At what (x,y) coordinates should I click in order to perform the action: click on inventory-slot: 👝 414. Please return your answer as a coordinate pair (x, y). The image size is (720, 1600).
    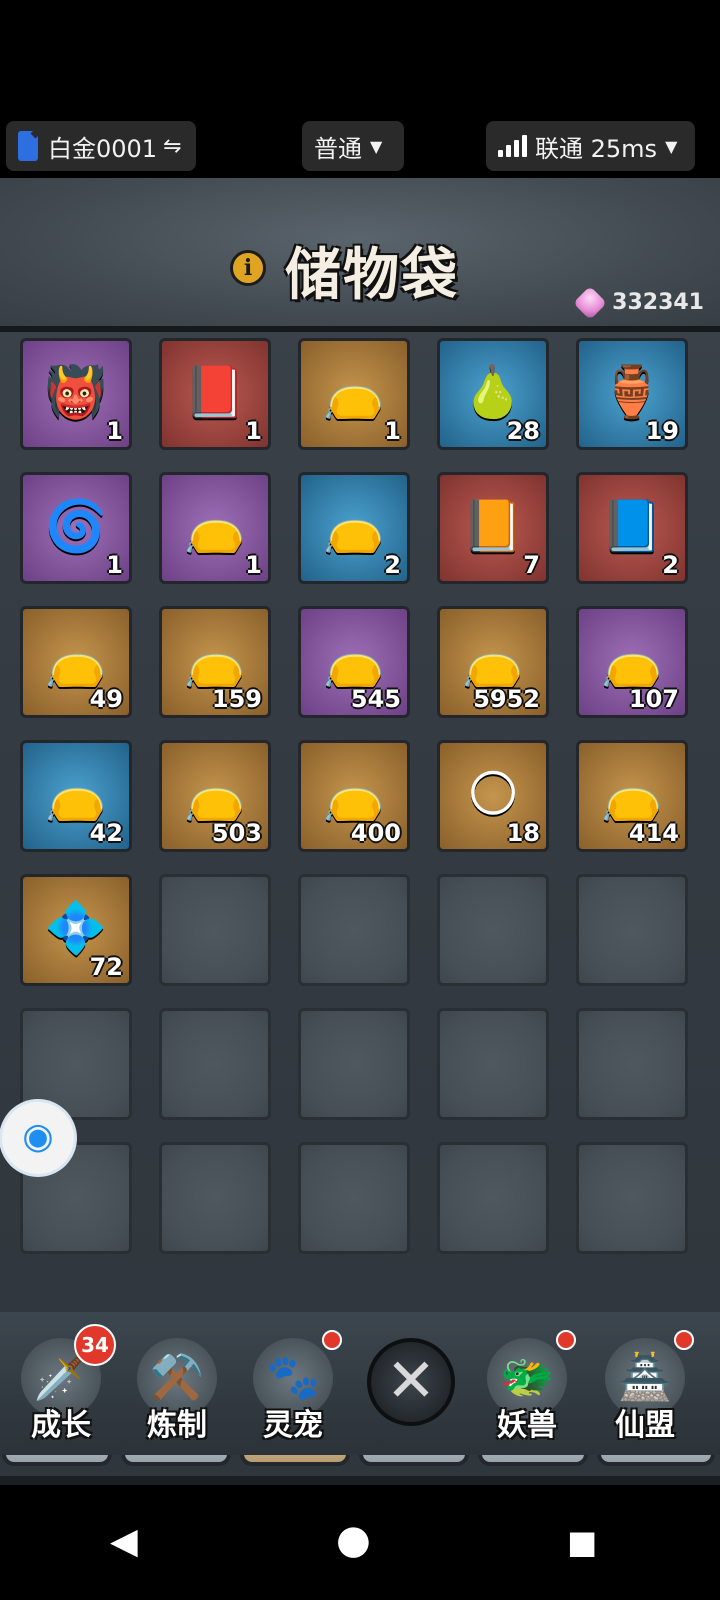
    Looking at the image, I should click on (632, 796).